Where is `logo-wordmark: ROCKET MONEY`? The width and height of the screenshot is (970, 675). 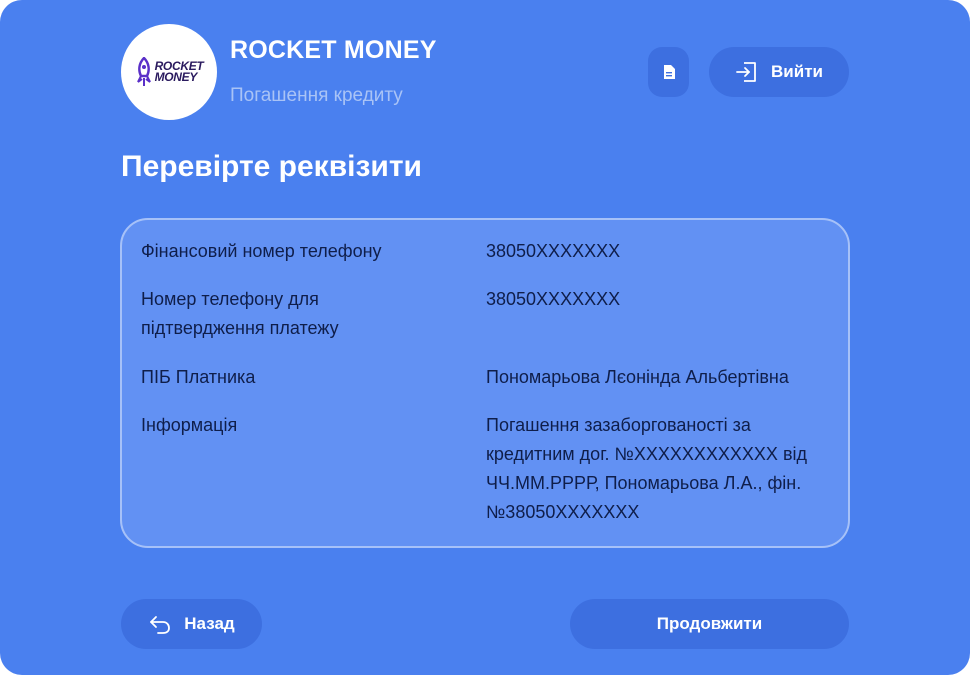 logo-wordmark: ROCKET MONEY is located at coordinates (179, 71).